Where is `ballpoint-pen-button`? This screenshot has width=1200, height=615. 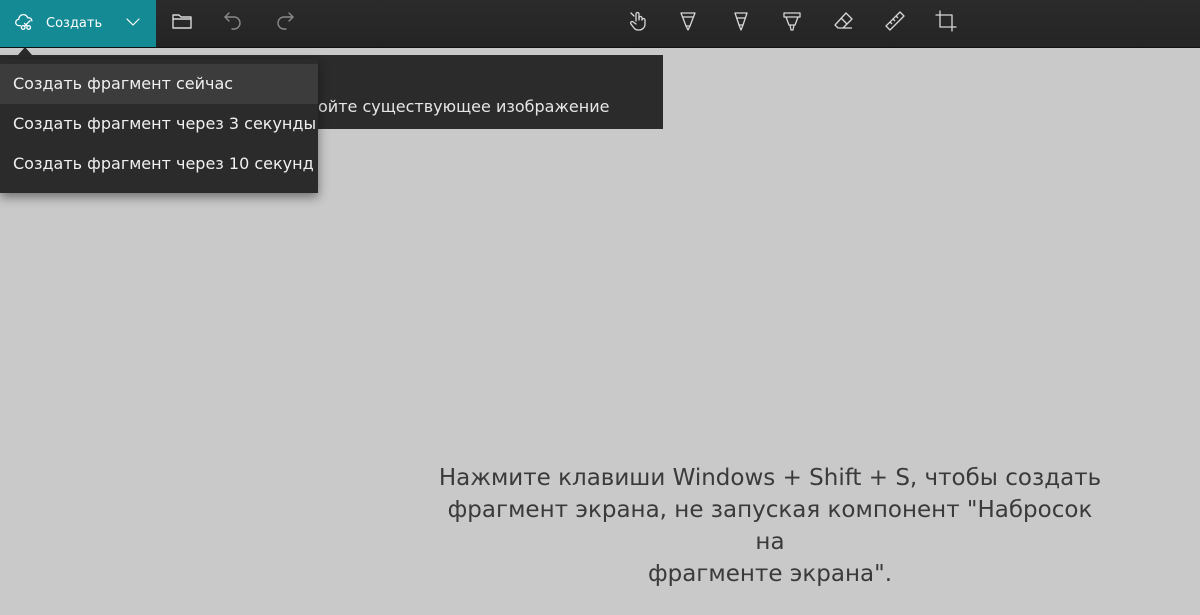
ballpoint-pen-button is located at coordinates (688, 23).